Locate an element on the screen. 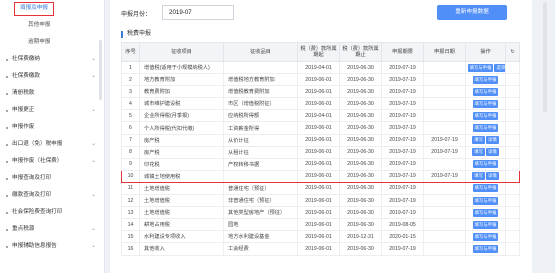 This screenshot has width=555, height=273. cell-no: 8 is located at coordinates (130, 152).